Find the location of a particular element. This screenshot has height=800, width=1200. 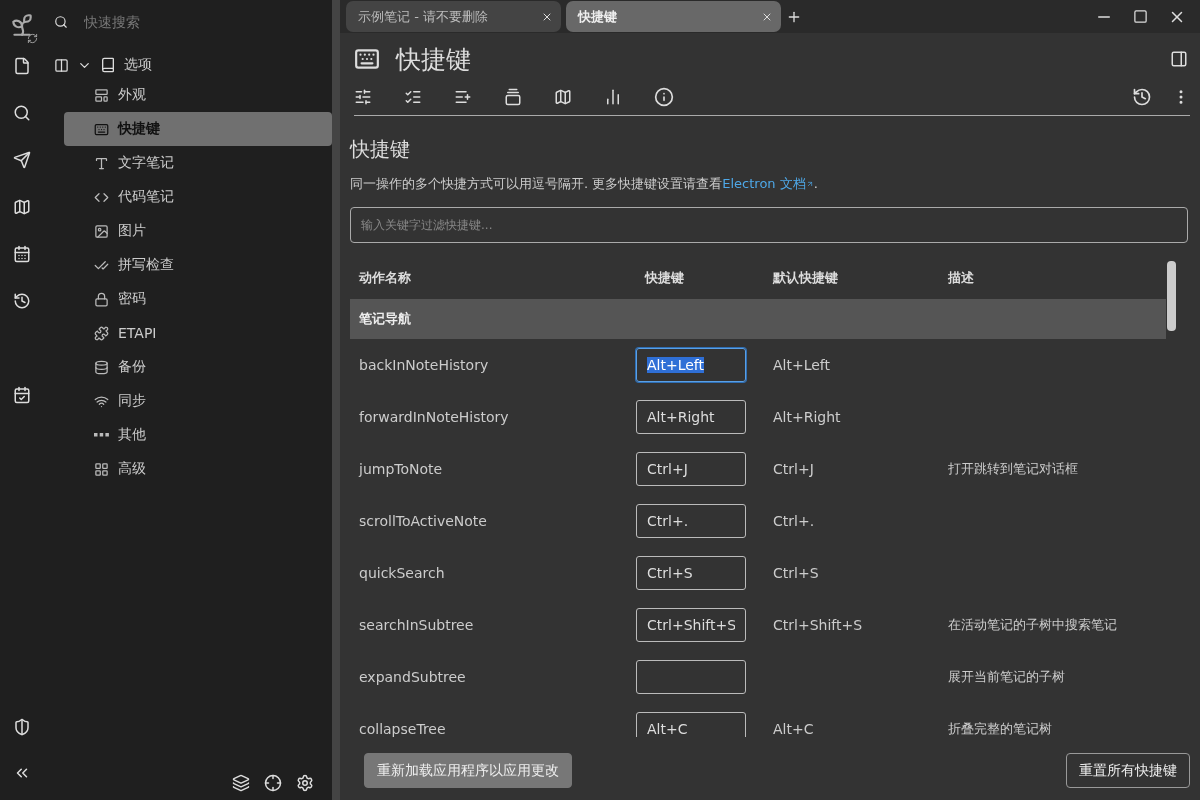

tree-item: 文字笔记 is located at coordinates (198, 163).